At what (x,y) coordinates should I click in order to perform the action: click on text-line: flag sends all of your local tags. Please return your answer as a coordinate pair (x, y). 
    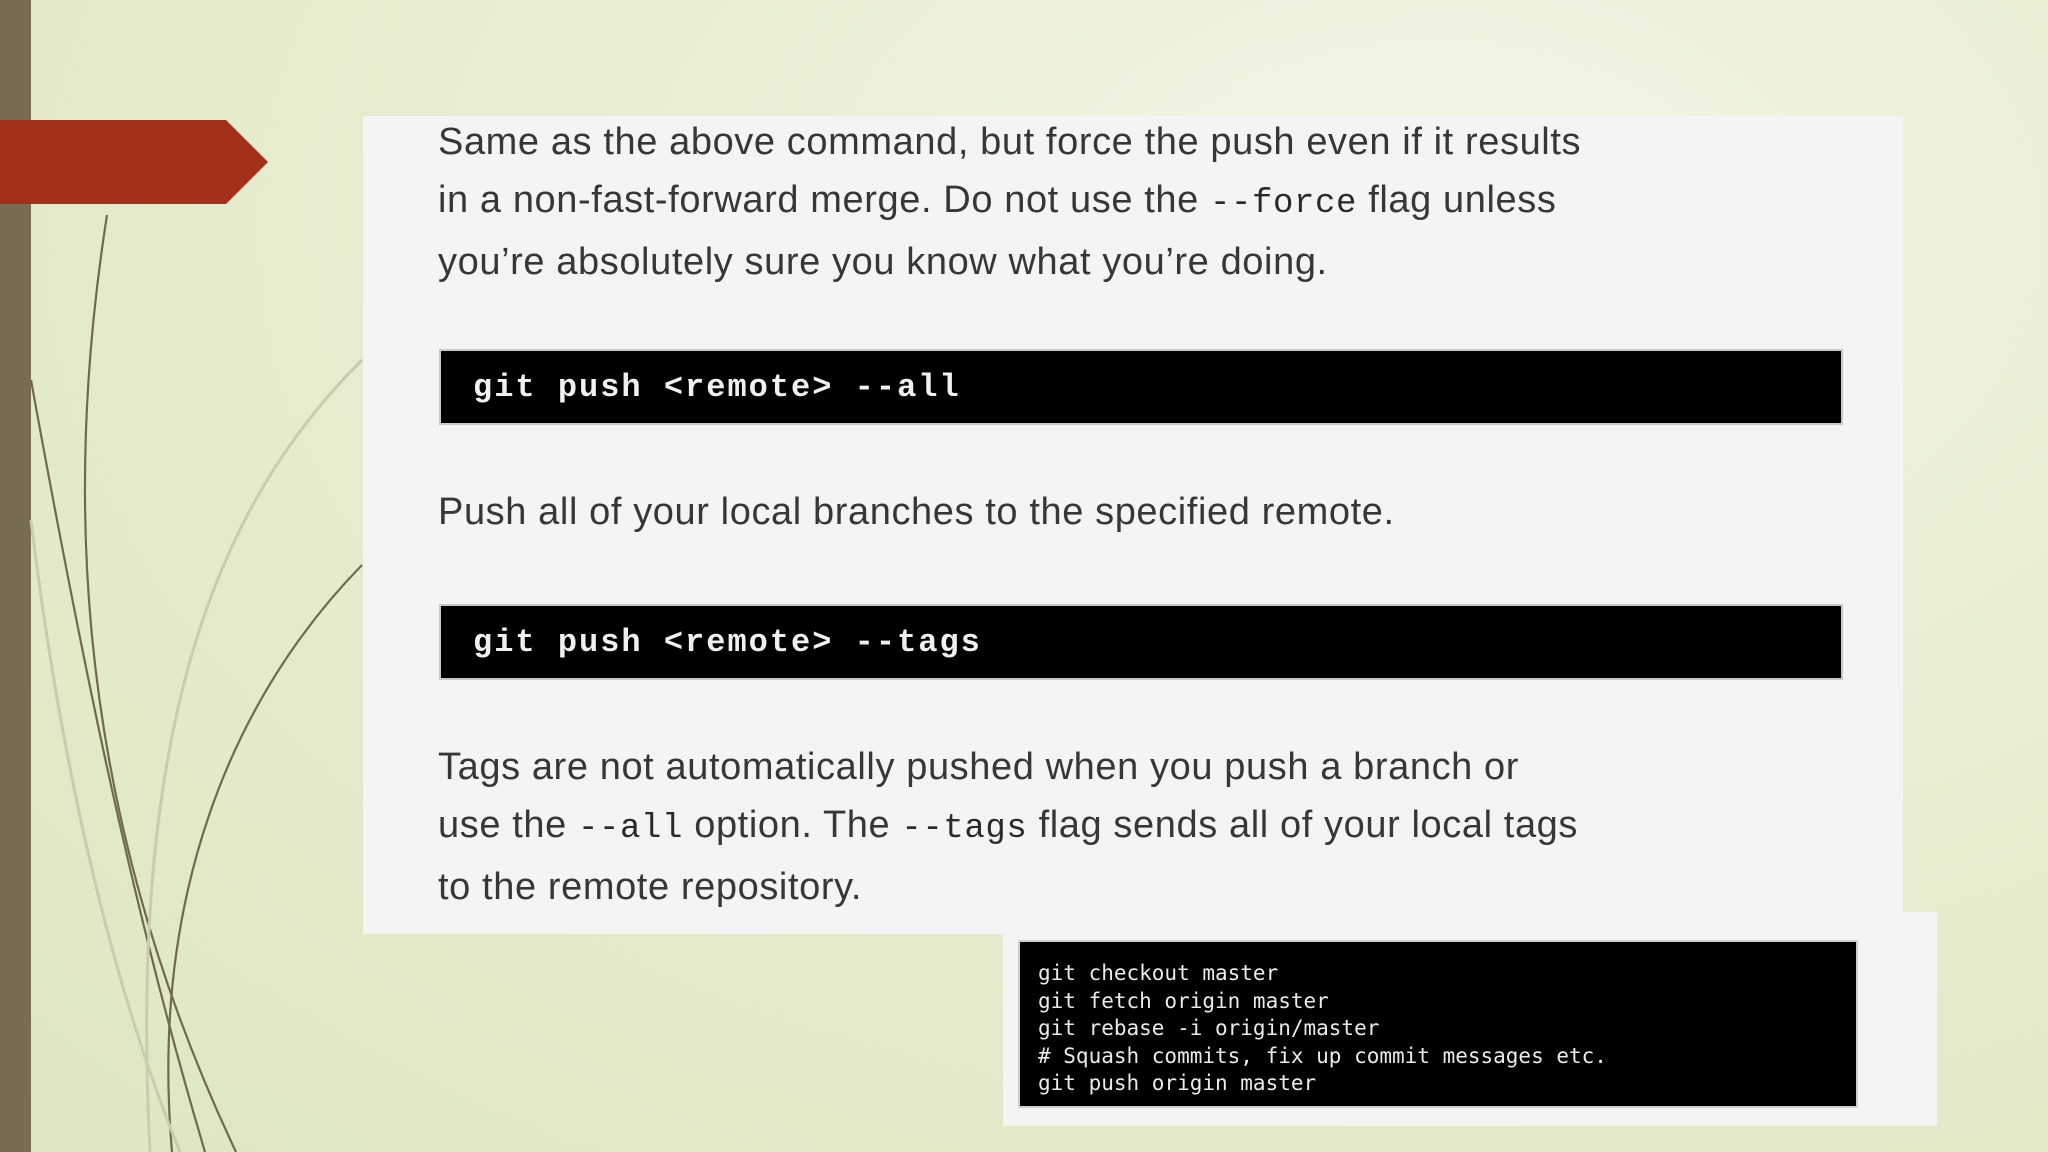
    Looking at the image, I should click on (1303, 825).